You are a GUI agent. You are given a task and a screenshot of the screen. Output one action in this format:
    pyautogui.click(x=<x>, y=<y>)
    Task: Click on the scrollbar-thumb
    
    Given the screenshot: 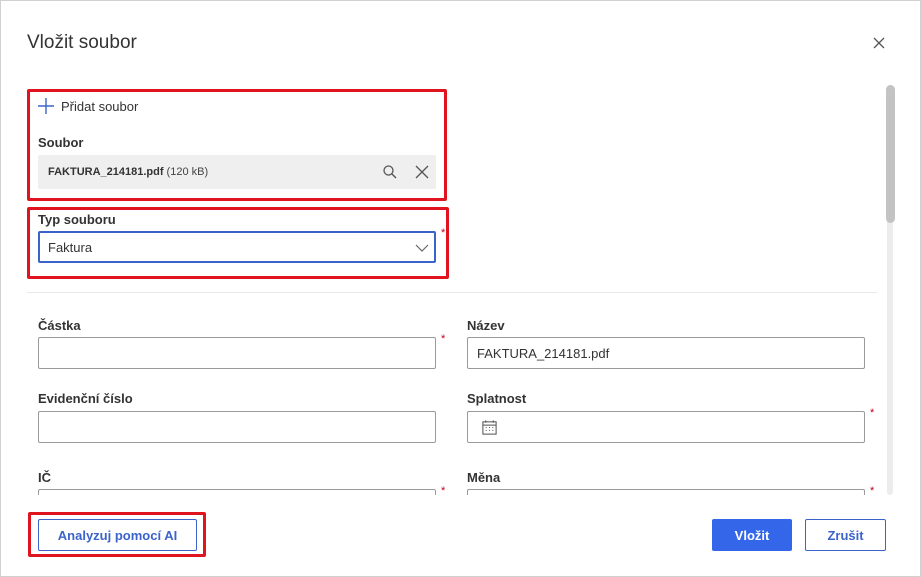 What is the action you would take?
    pyautogui.click(x=890, y=154)
    